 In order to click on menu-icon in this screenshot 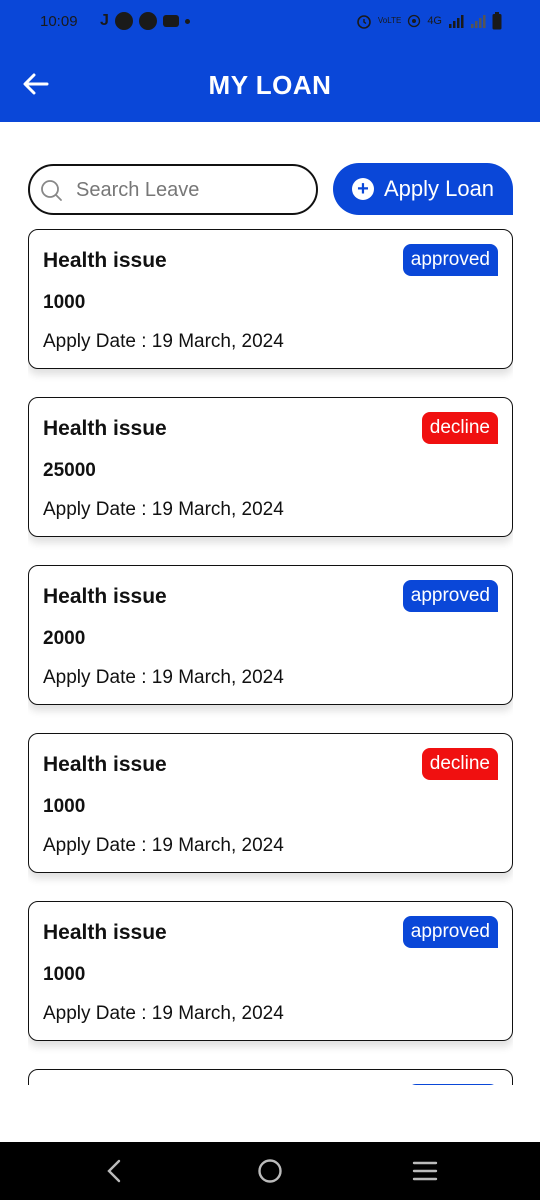, I will do `click(425, 1171)`.